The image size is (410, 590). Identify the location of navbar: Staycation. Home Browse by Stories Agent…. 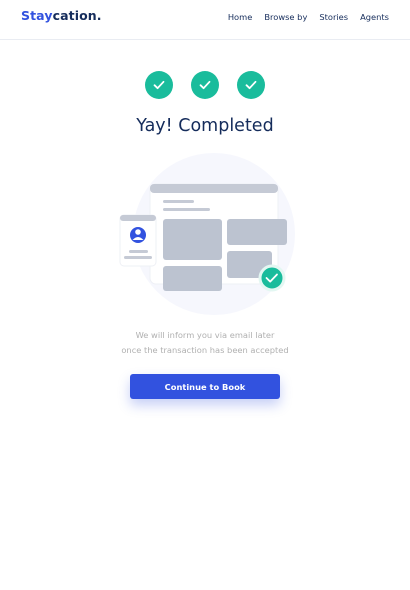
(205, 20).